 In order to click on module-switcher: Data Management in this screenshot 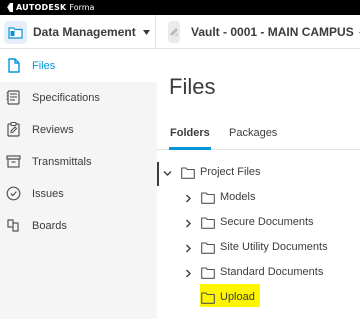, I will do `click(78, 32)`.